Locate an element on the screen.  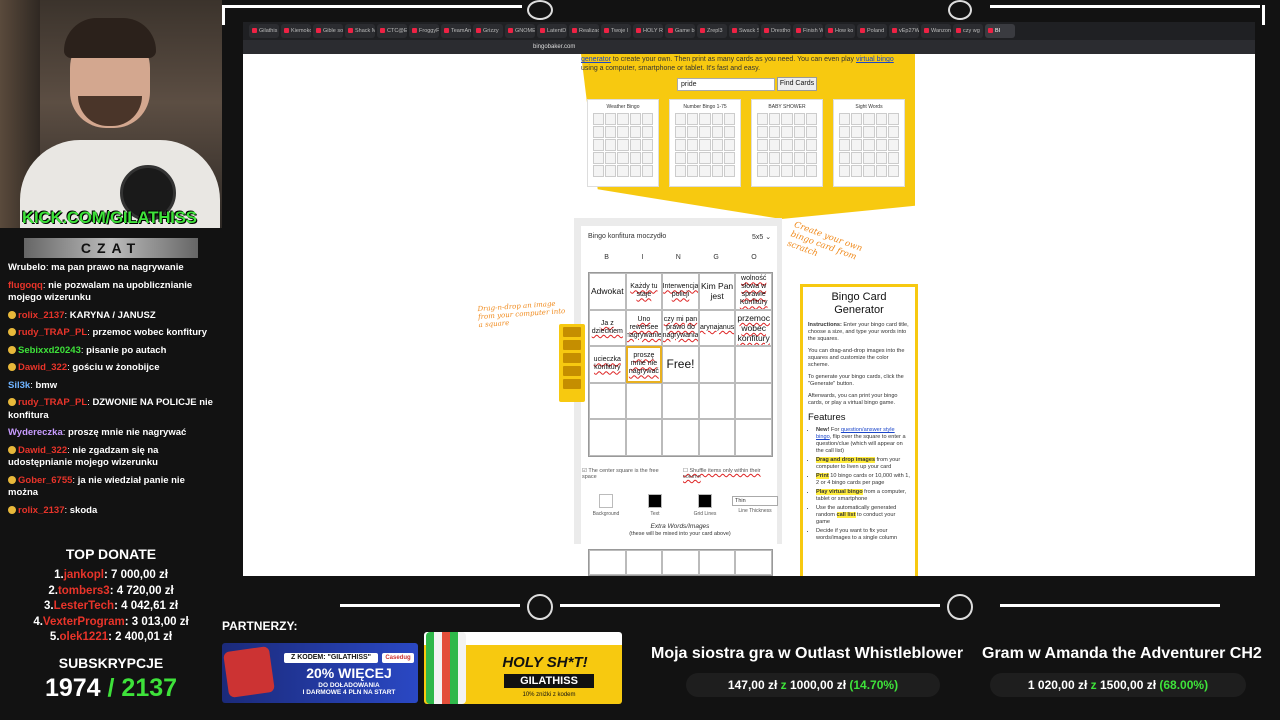
square-toolbar is located at coordinates (572, 363).